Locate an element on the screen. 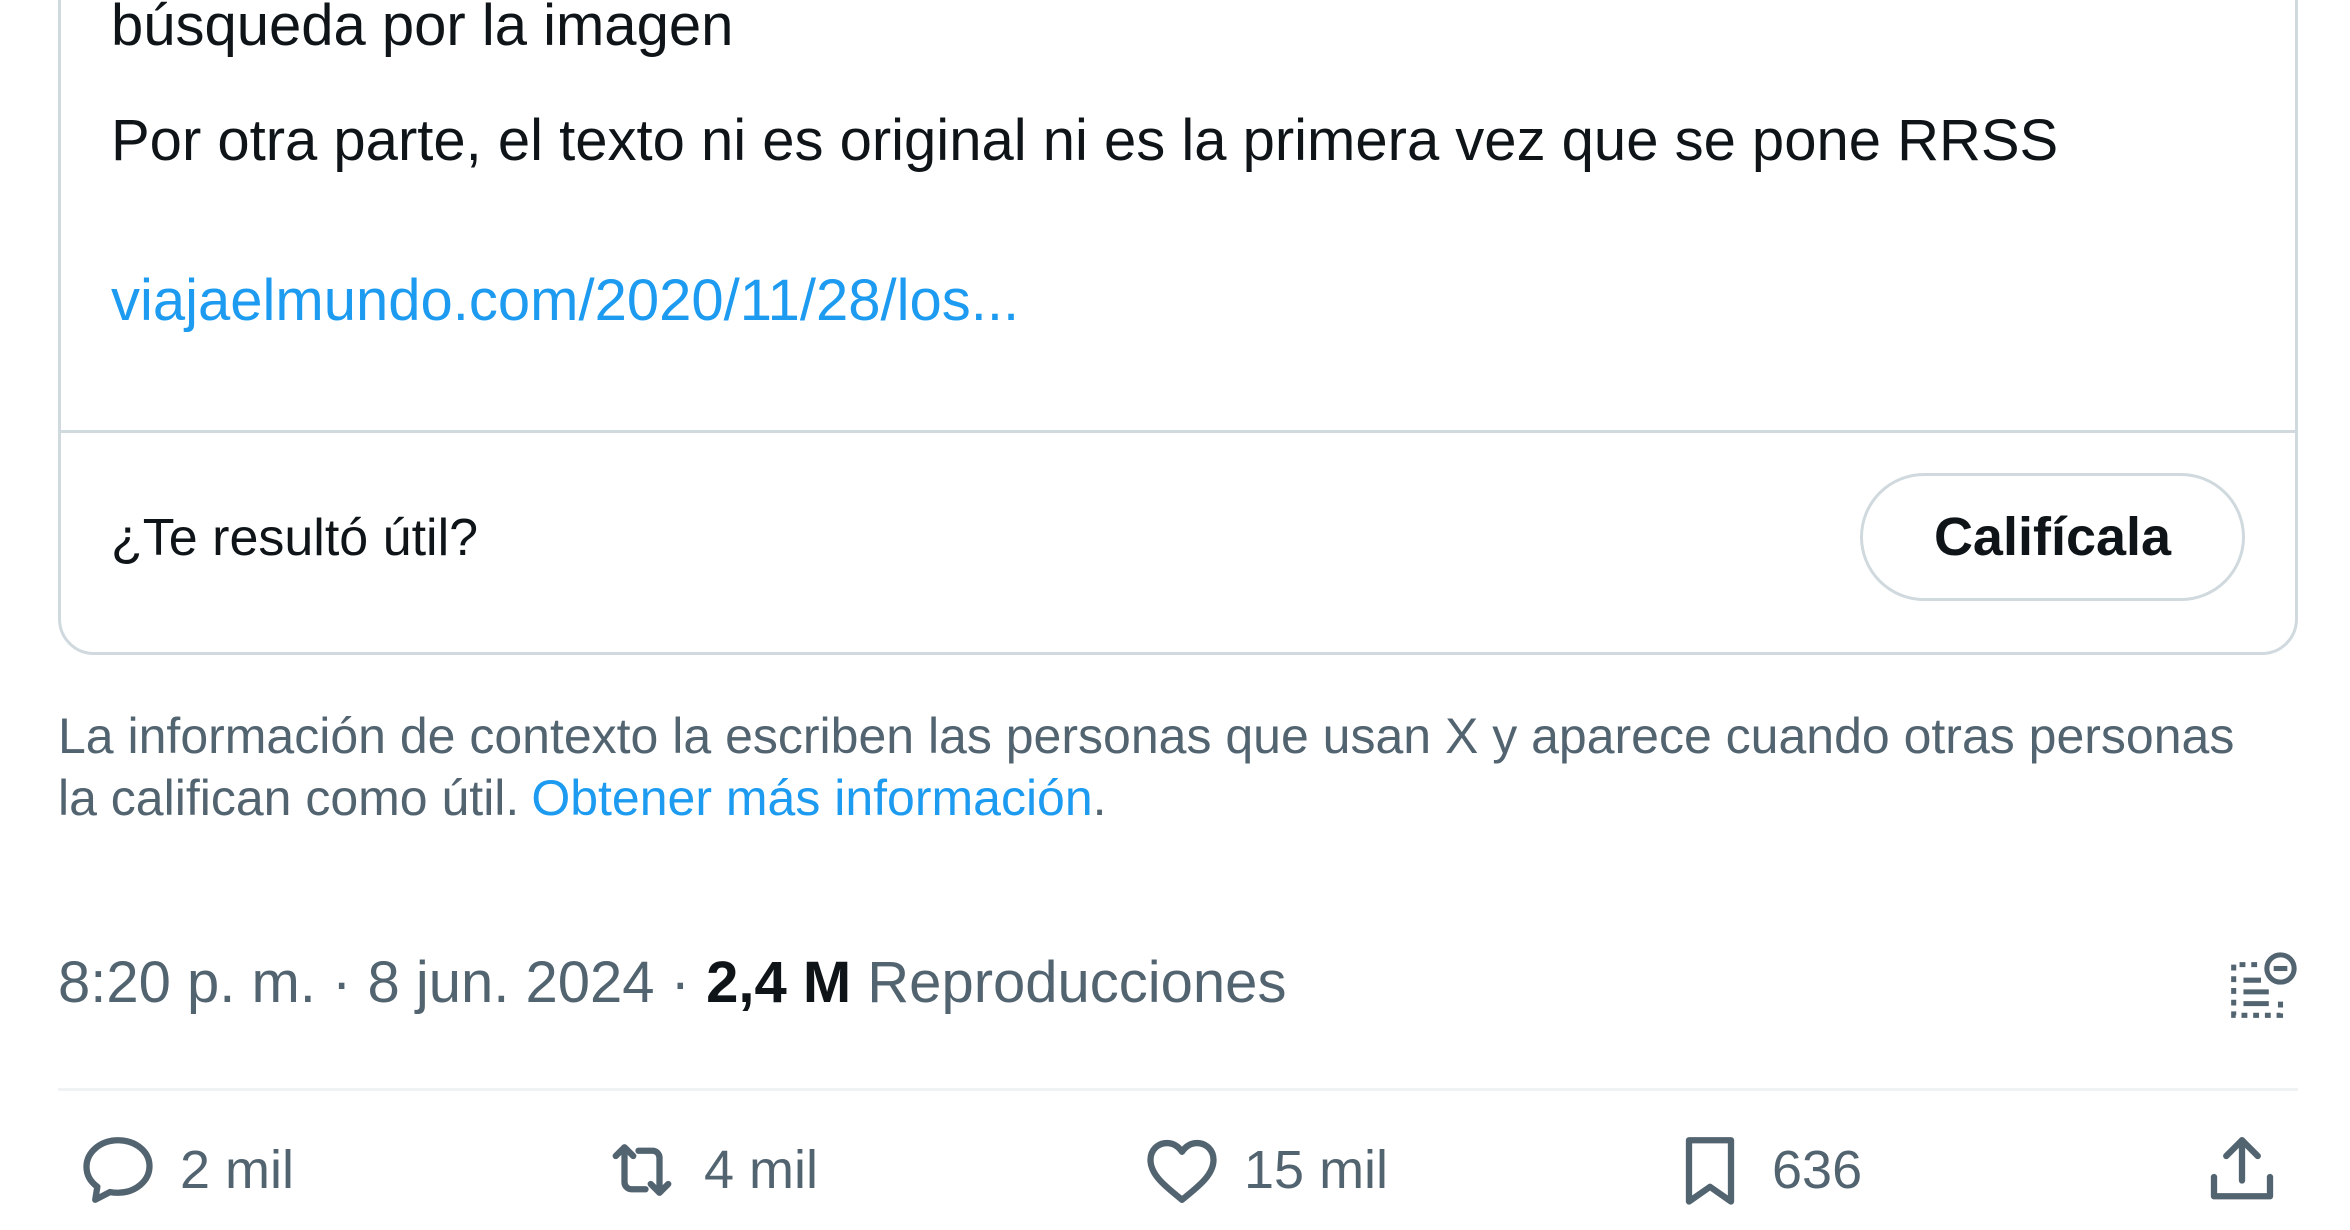 The height and width of the screenshot is (1230, 2350). context-period: . is located at coordinates (1099, 798).